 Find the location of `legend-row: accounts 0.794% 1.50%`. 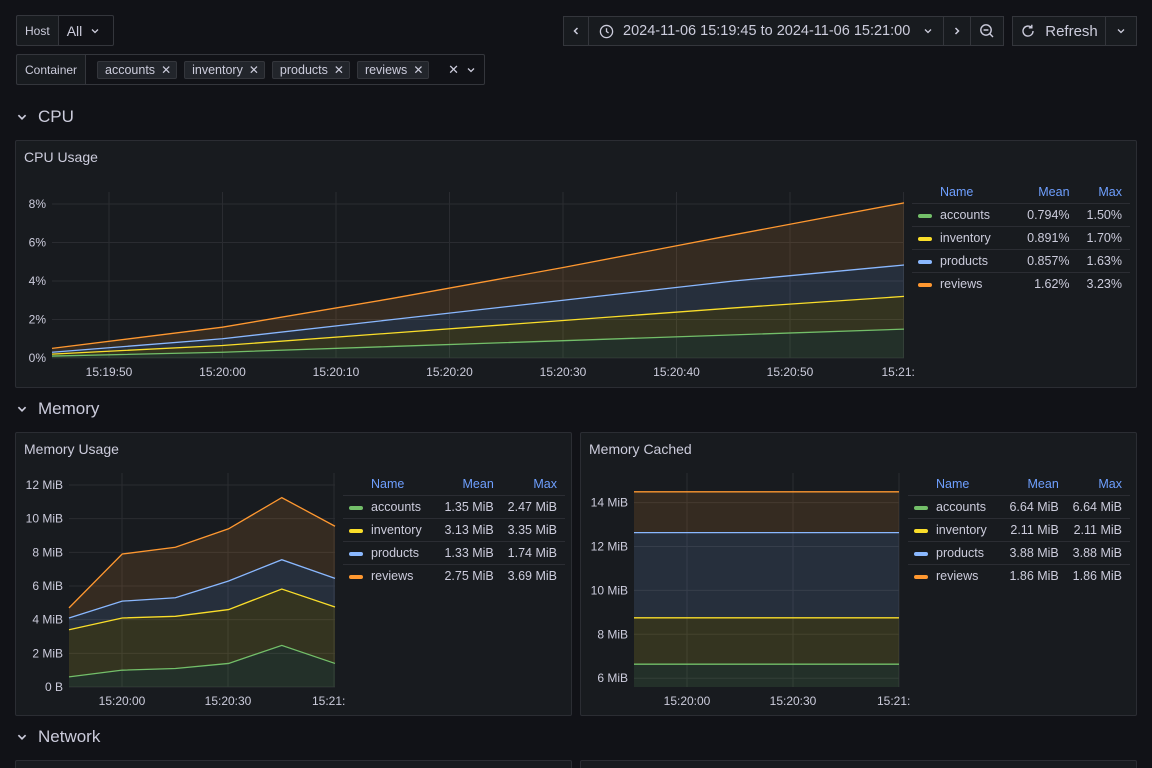

legend-row: accounts 0.794% 1.50% is located at coordinates (1021, 215).